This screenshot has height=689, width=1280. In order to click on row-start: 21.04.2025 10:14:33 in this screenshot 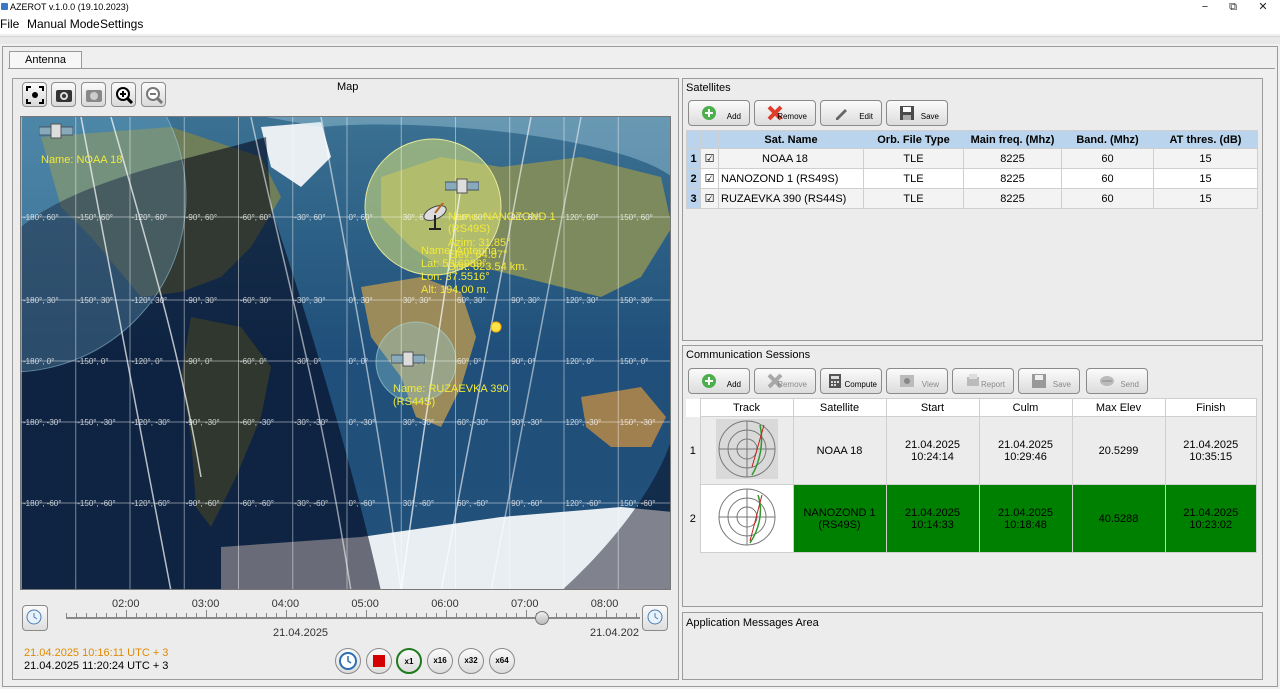, I will do `click(932, 518)`.